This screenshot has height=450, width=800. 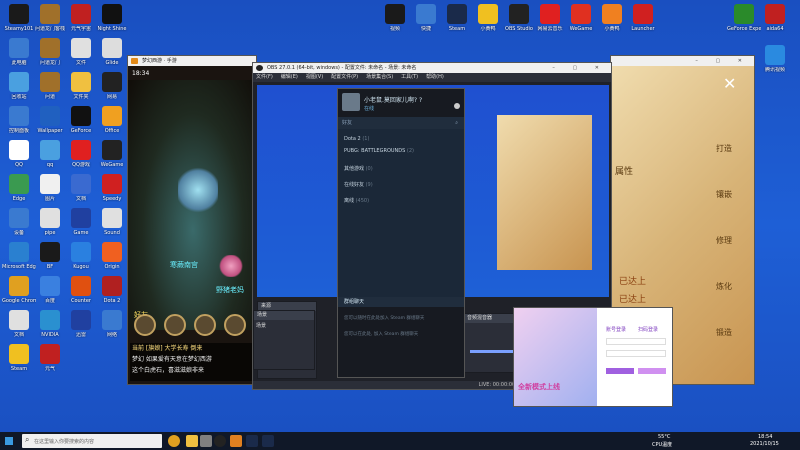 I want to click on desktop-shortcut: 图片, so click(x=50, y=188).